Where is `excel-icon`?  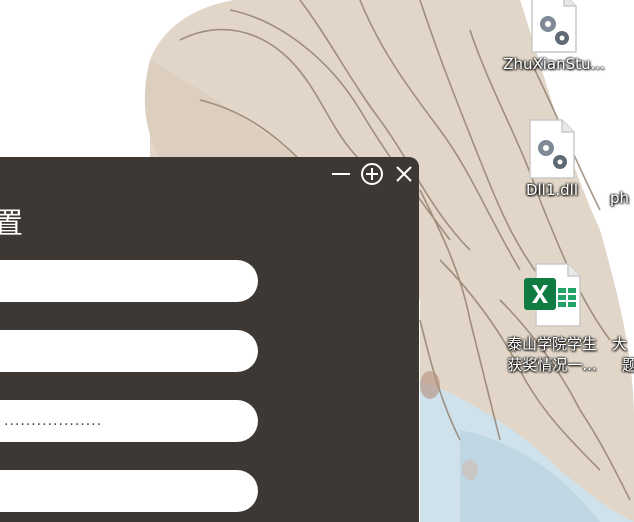 excel-icon is located at coordinates (552, 295).